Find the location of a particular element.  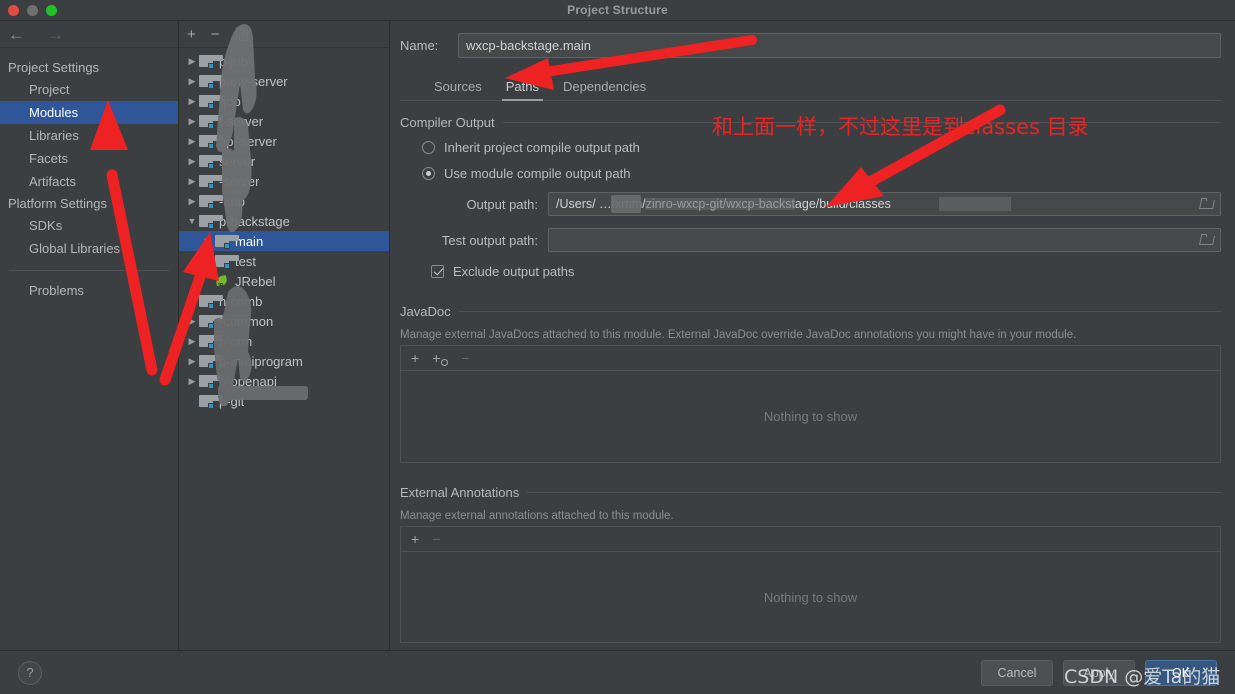

tree-row: ▶JRJRebel is located at coordinates (284, 281).